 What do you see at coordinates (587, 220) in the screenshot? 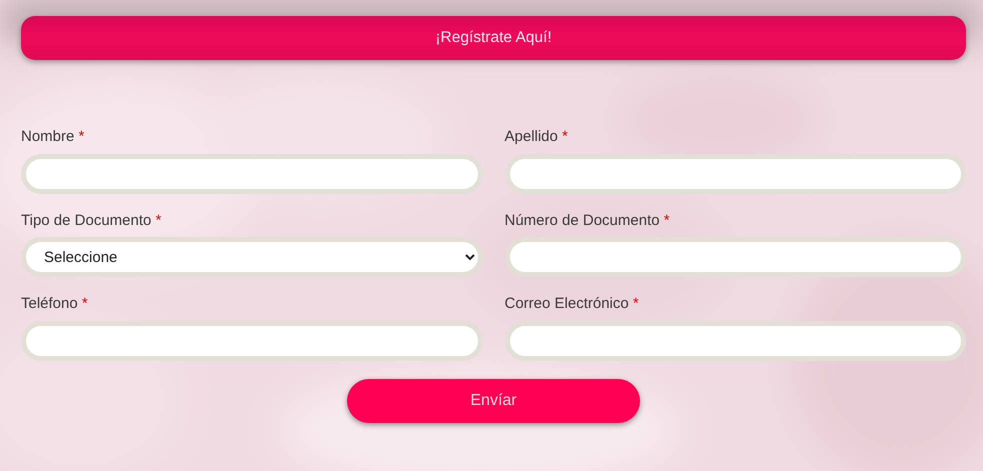
I see `field-label: Número de Documento *` at bounding box center [587, 220].